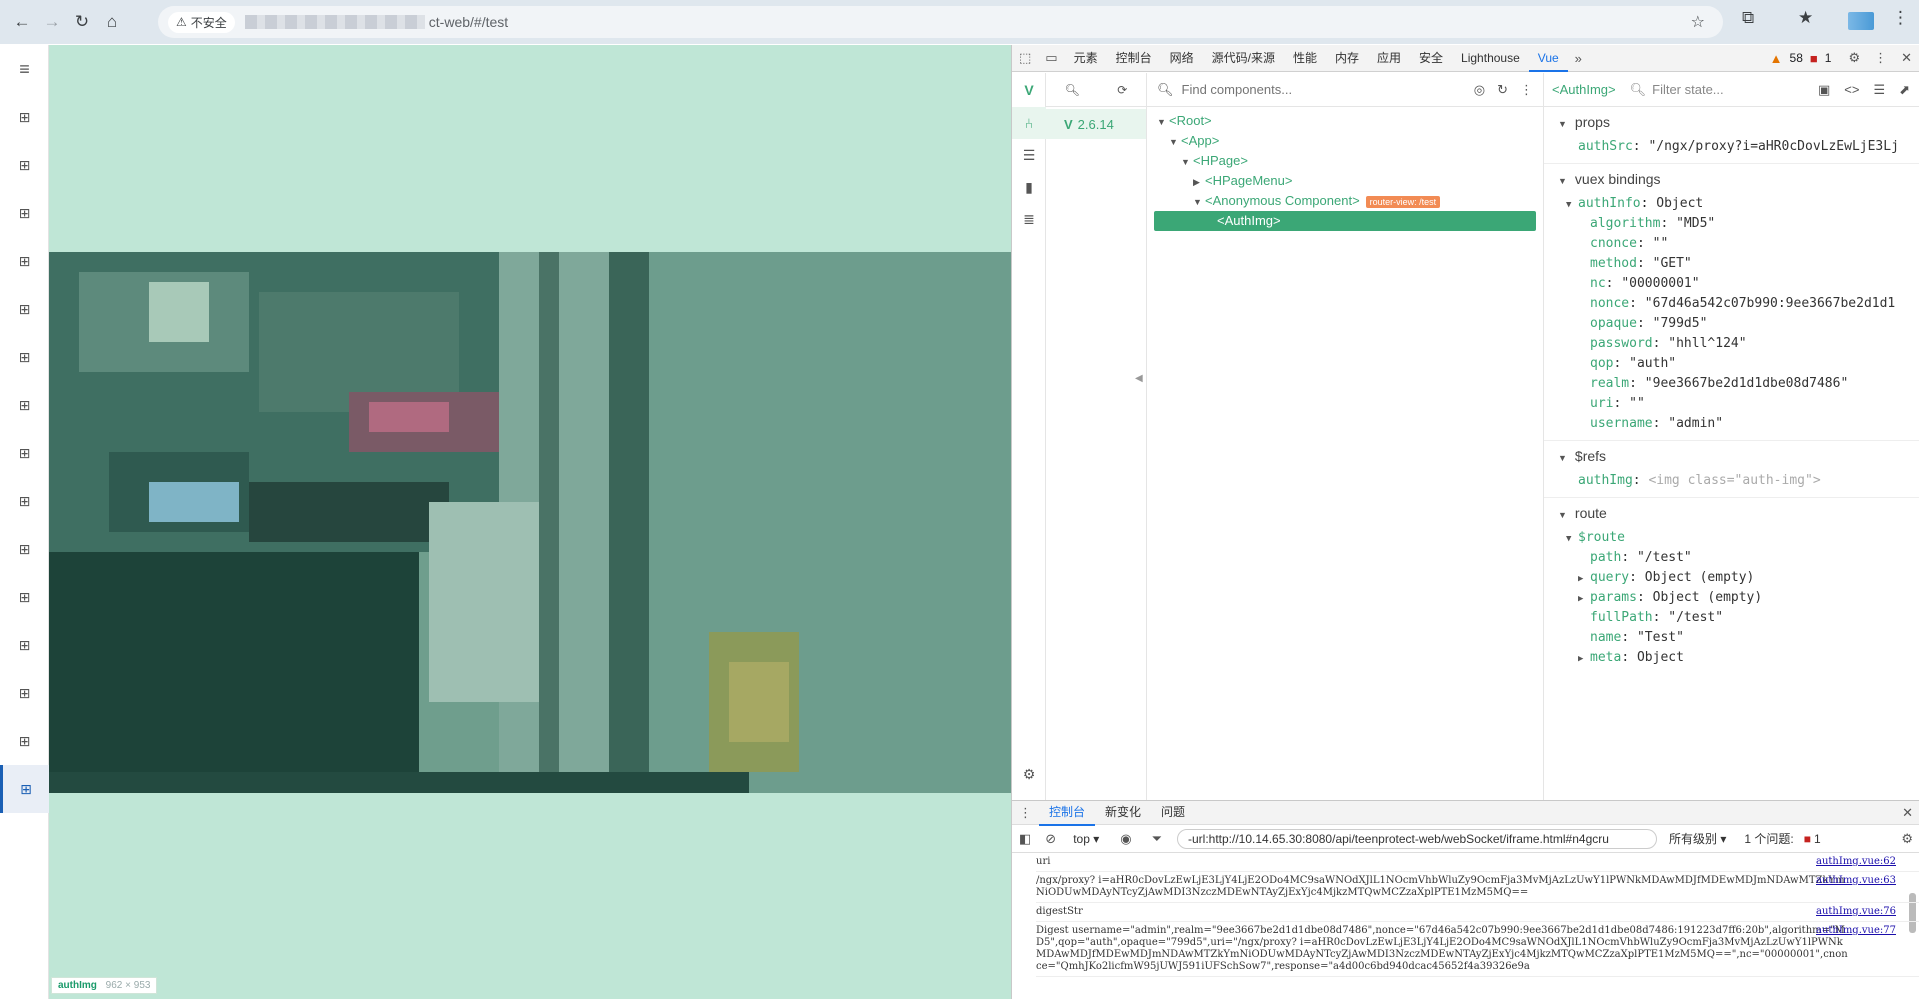 The height and width of the screenshot is (999, 1919). I want to click on state-field: ▼ authInfo: Object, so click(1731, 204).